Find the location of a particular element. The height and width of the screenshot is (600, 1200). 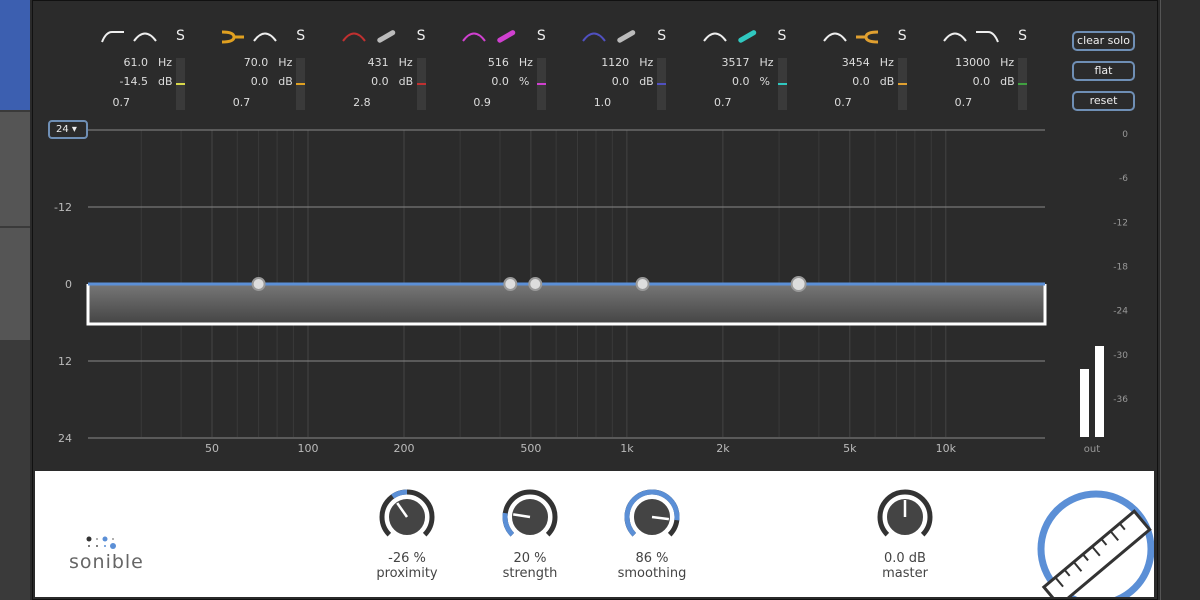

proximity-value: -26 % is located at coordinates (407, 558).